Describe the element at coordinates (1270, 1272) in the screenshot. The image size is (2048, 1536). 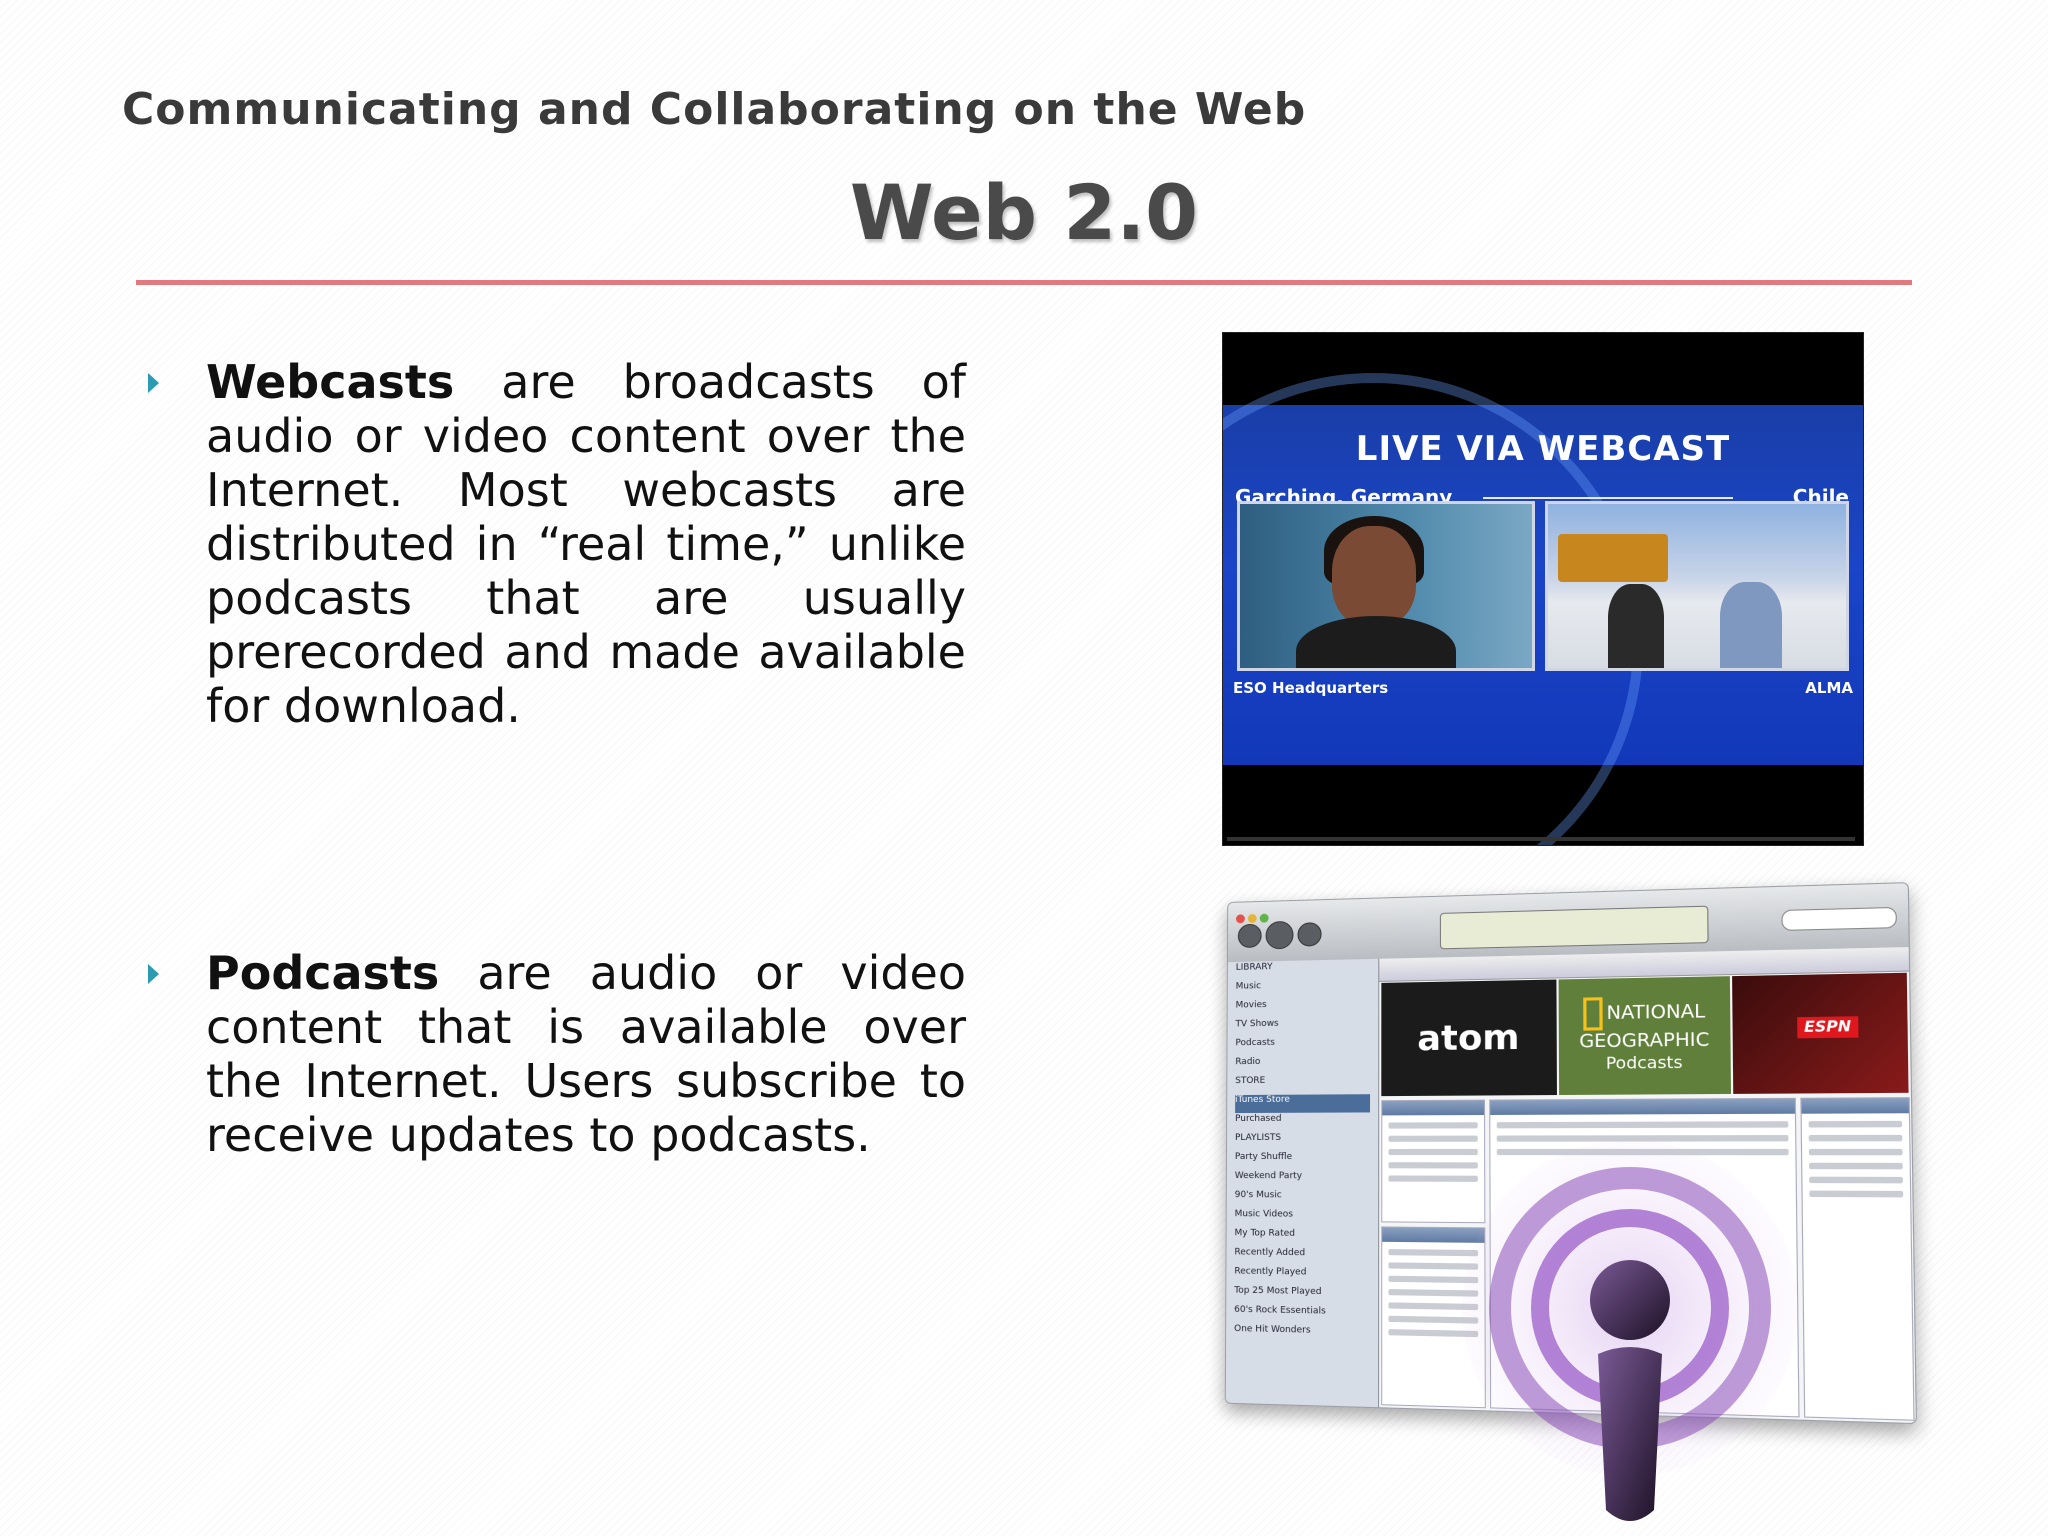
I see `sidebar-item: Recently Played` at that location.